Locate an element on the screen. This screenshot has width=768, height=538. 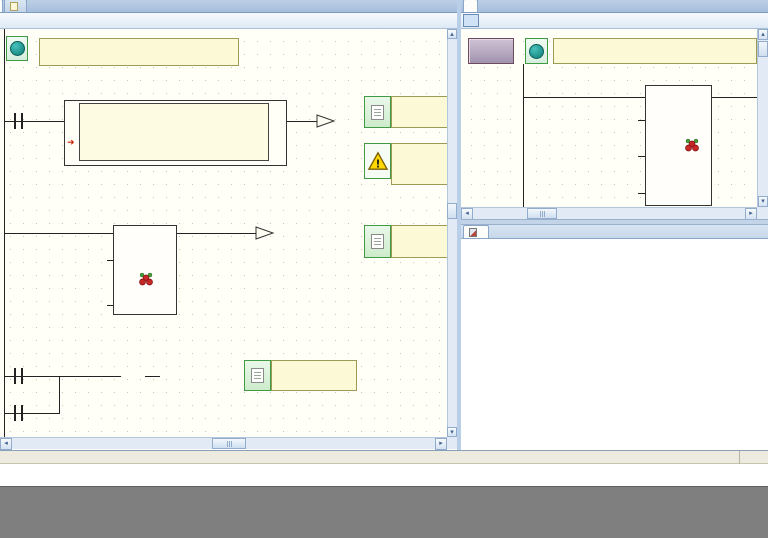
network-id is located at coordinates (491, 51).